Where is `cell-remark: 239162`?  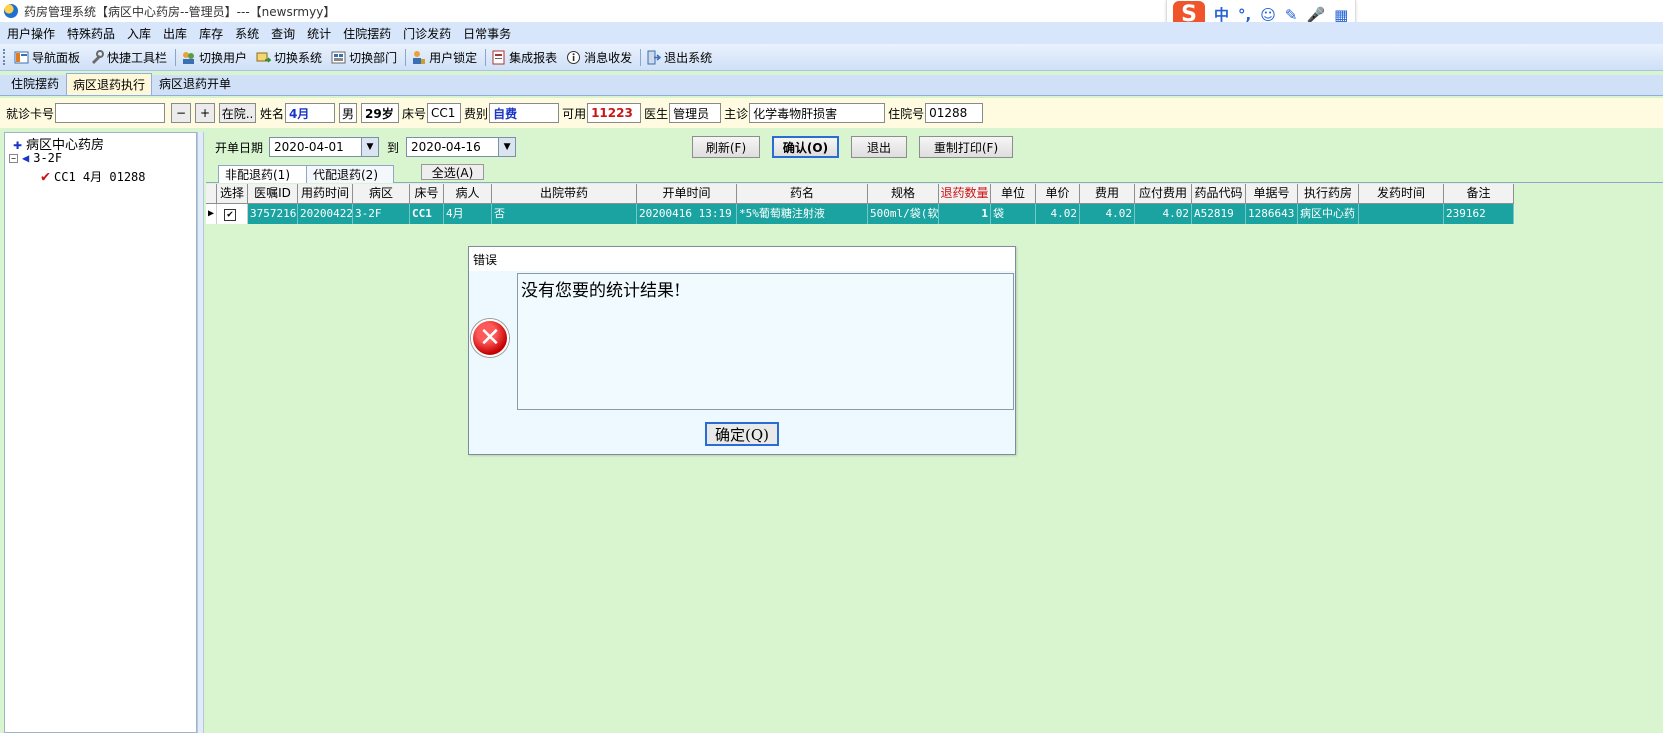
cell-remark: 239162 is located at coordinates (1479, 214).